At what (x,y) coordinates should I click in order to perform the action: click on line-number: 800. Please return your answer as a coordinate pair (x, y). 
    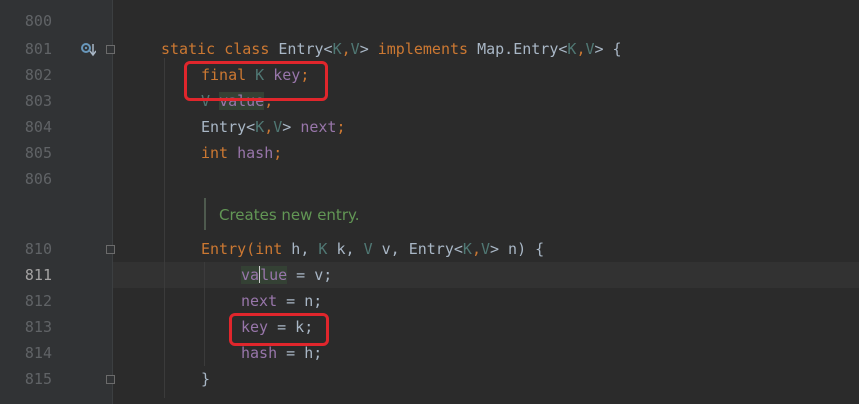
    Looking at the image, I should click on (38, 21).